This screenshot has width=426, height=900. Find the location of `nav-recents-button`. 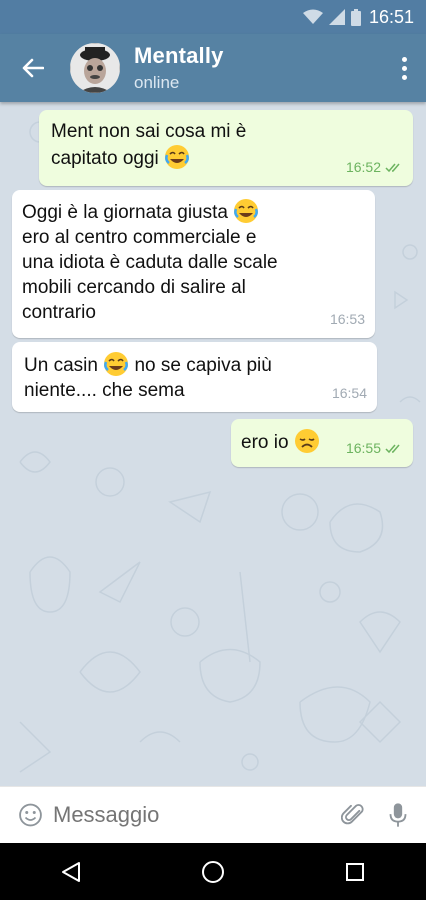

nav-recents-button is located at coordinates (355, 871).